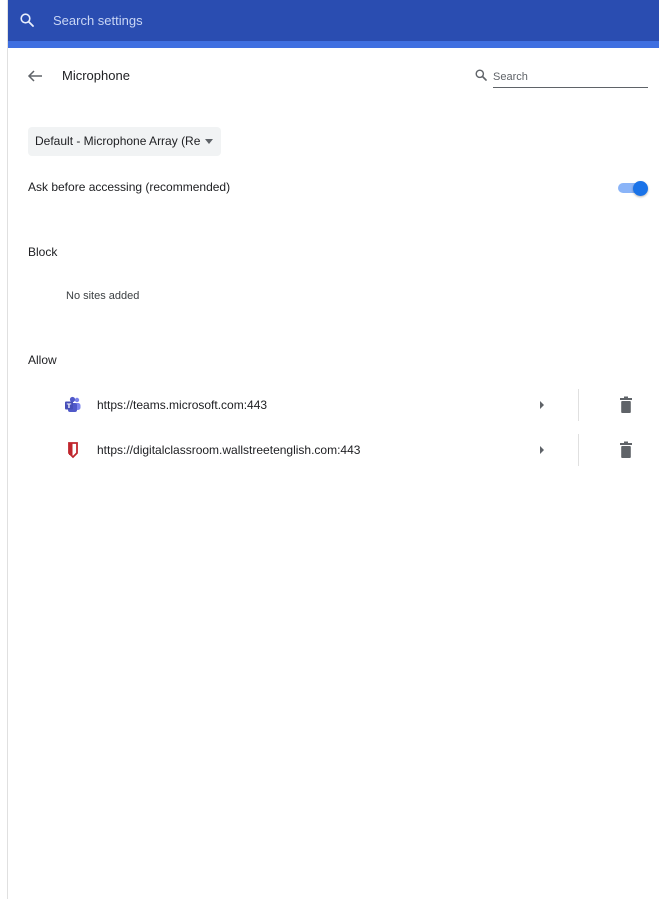 This screenshot has width=659, height=899. Describe the element at coordinates (73, 404) in the screenshot. I see `teams-icon: T` at that location.